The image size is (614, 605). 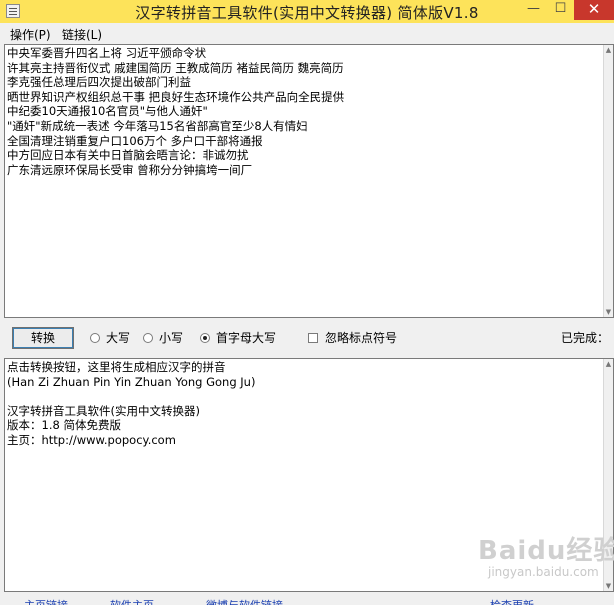 I want to click on input-line: 中纪委10天通报10名官员"与他人通奸", so click(x=107, y=111).